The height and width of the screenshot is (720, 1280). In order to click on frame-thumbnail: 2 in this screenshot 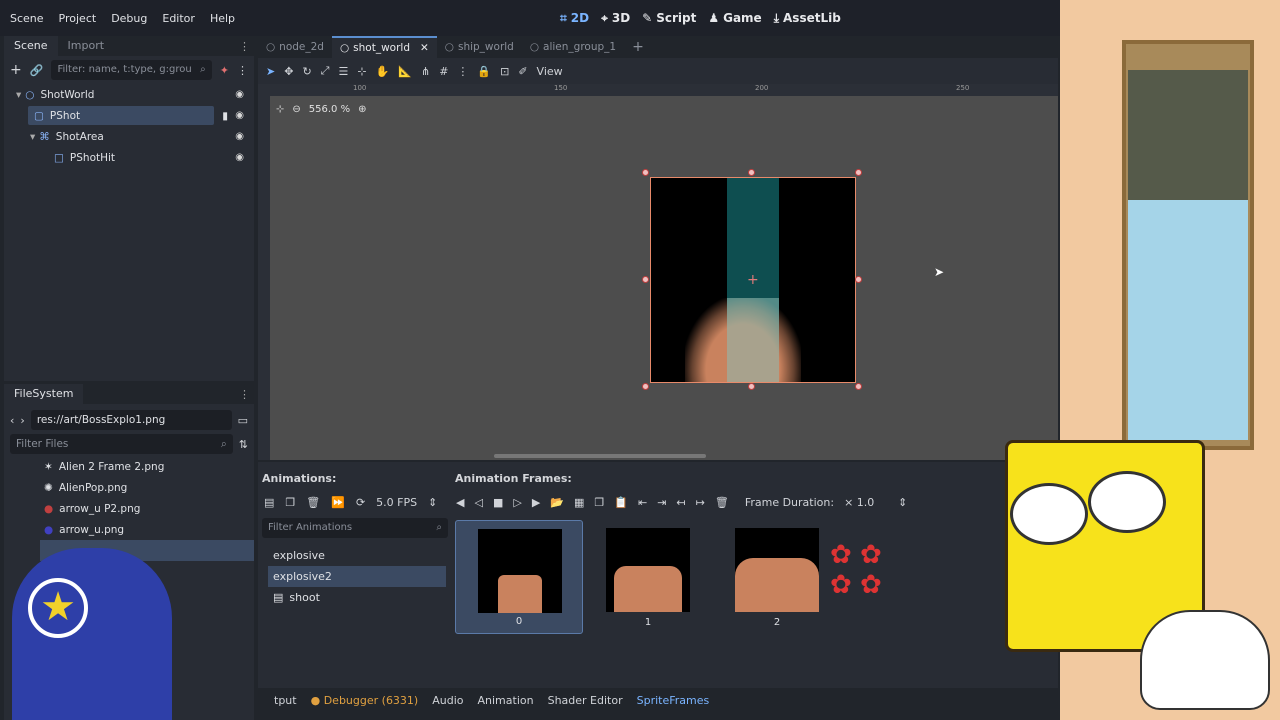, I will do `click(777, 577)`.